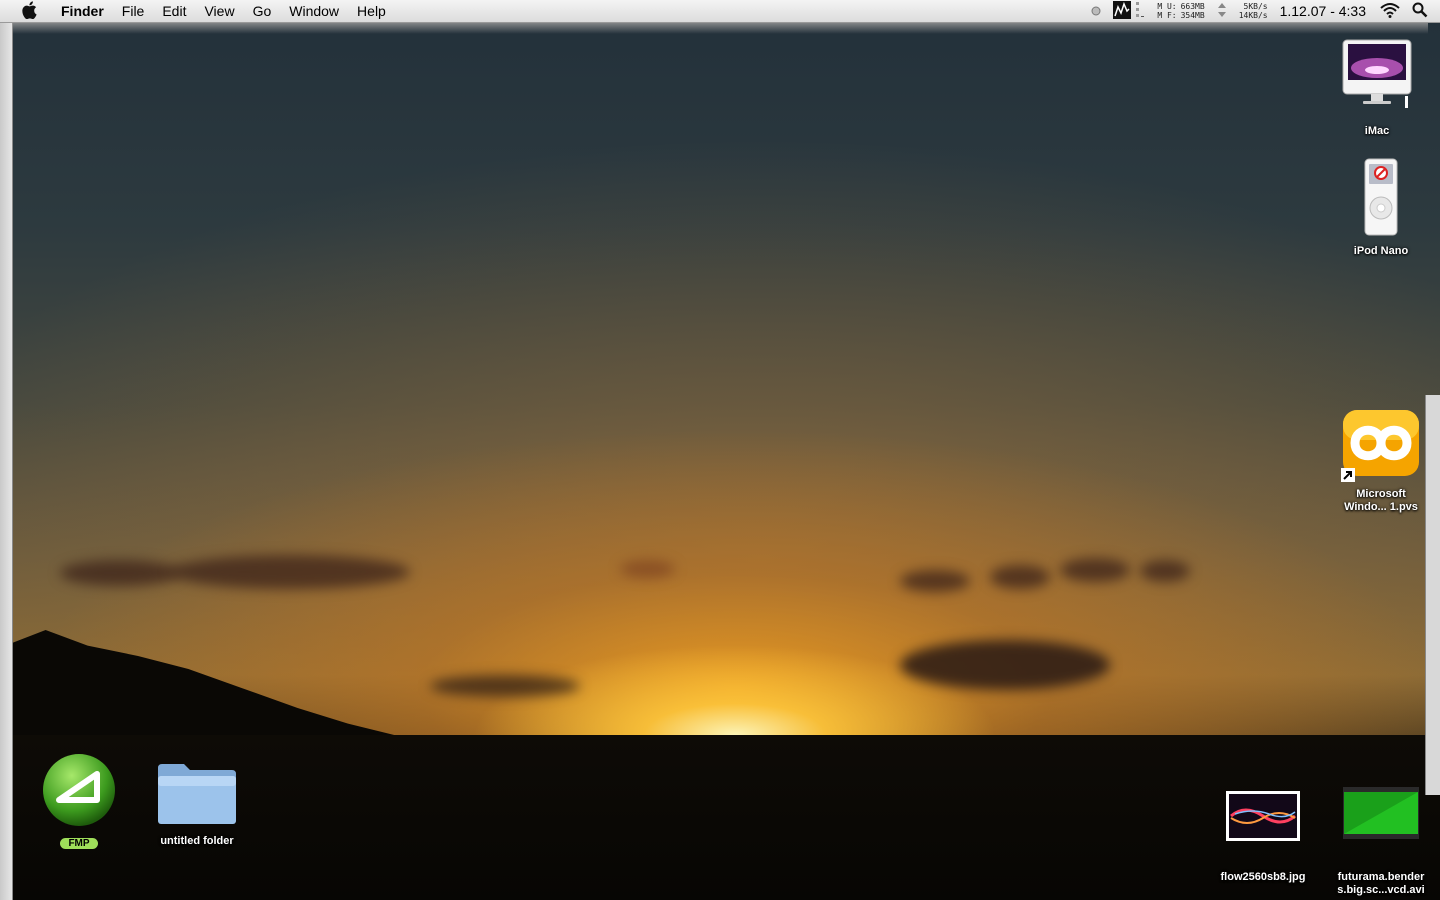 The height and width of the screenshot is (900, 1440). I want to click on status-dot-icon, so click(1096, 11).